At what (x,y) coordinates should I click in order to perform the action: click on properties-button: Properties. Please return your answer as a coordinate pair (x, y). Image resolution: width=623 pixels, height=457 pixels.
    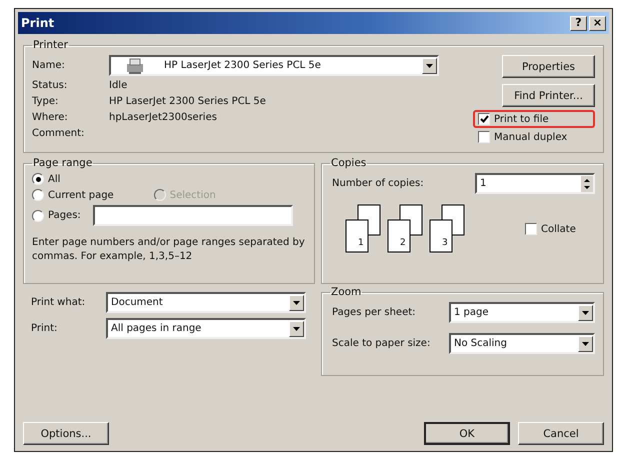
    Looking at the image, I should click on (548, 66).